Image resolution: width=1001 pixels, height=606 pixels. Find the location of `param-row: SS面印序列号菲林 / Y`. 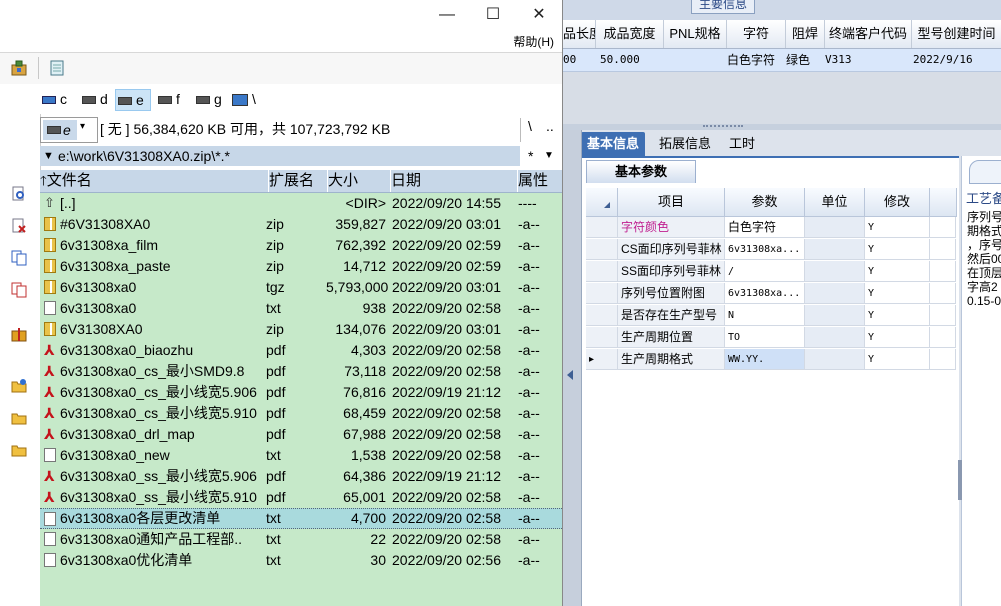

param-row: SS面印序列号菲林 / Y is located at coordinates (771, 272).